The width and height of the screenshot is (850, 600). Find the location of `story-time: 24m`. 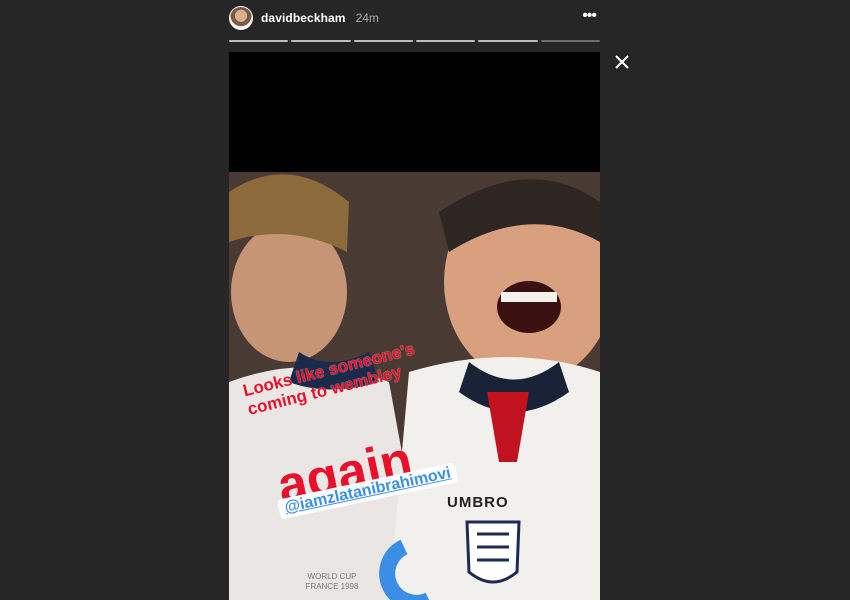

story-time: 24m is located at coordinates (367, 18).